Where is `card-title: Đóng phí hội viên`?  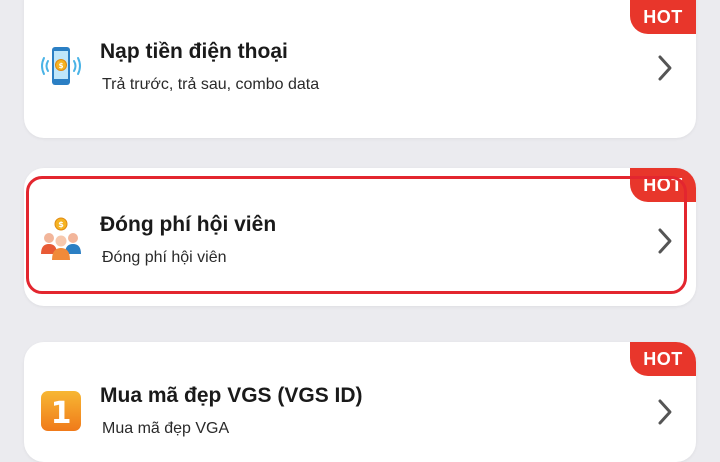
card-title: Đóng phí hội viên is located at coordinates (188, 224).